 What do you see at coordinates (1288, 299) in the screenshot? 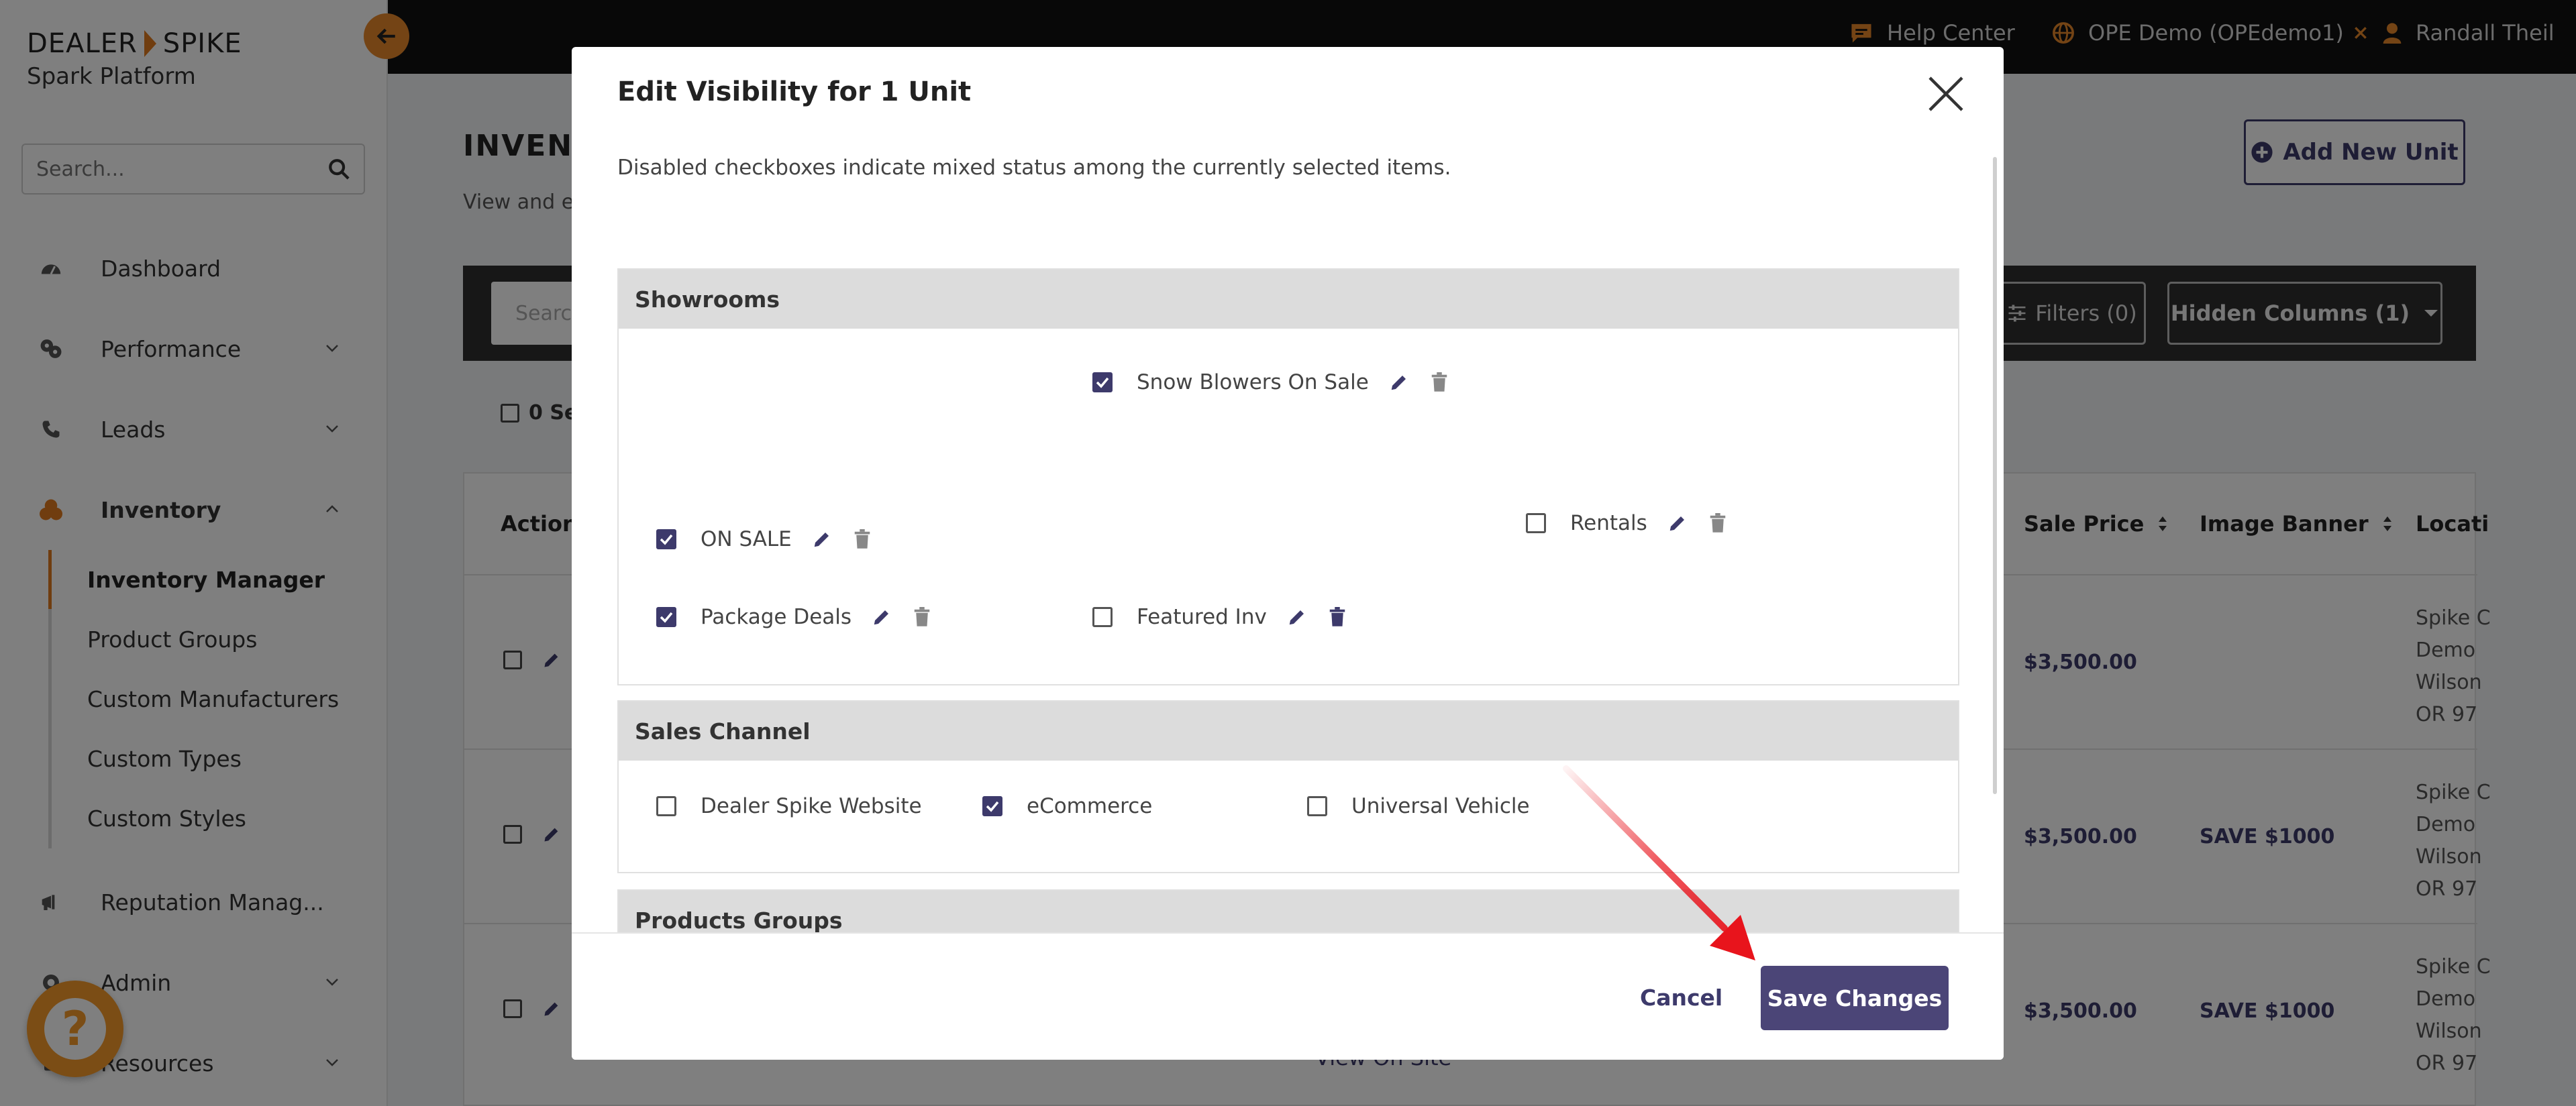
I see `section-title: Showrooms` at bounding box center [1288, 299].